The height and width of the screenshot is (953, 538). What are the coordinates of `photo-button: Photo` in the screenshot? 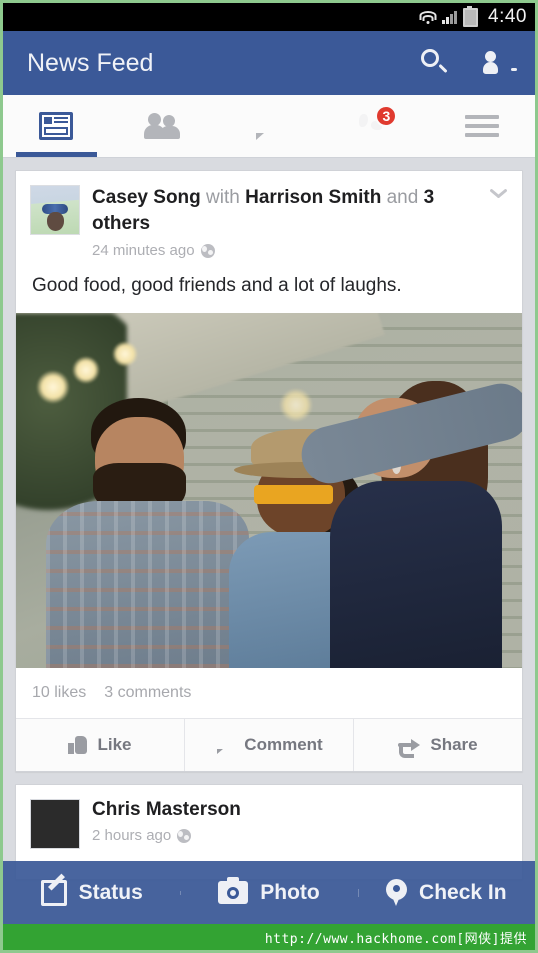 It's located at (268, 891).